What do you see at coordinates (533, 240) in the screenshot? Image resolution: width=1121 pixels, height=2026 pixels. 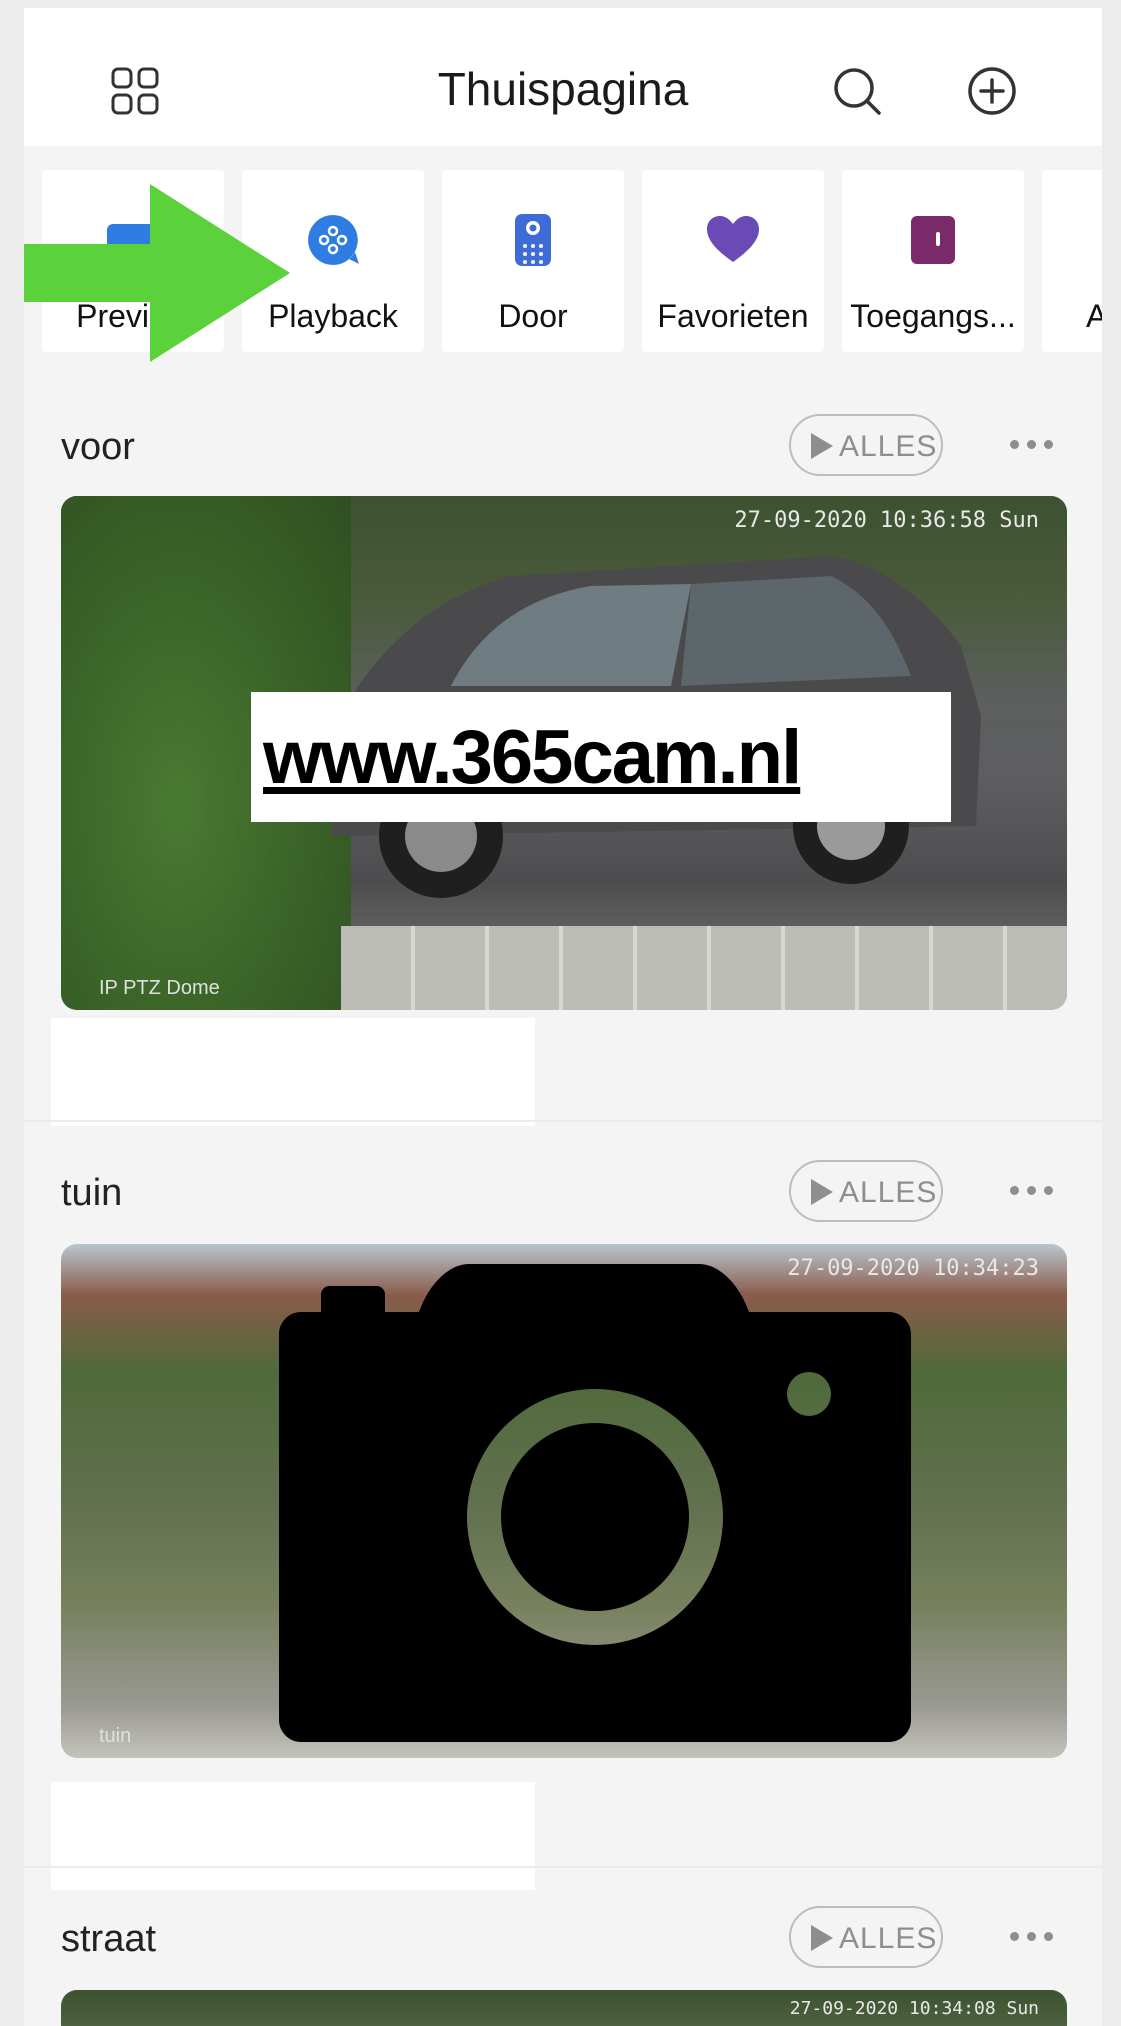 I see `doorbell-icon` at bounding box center [533, 240].